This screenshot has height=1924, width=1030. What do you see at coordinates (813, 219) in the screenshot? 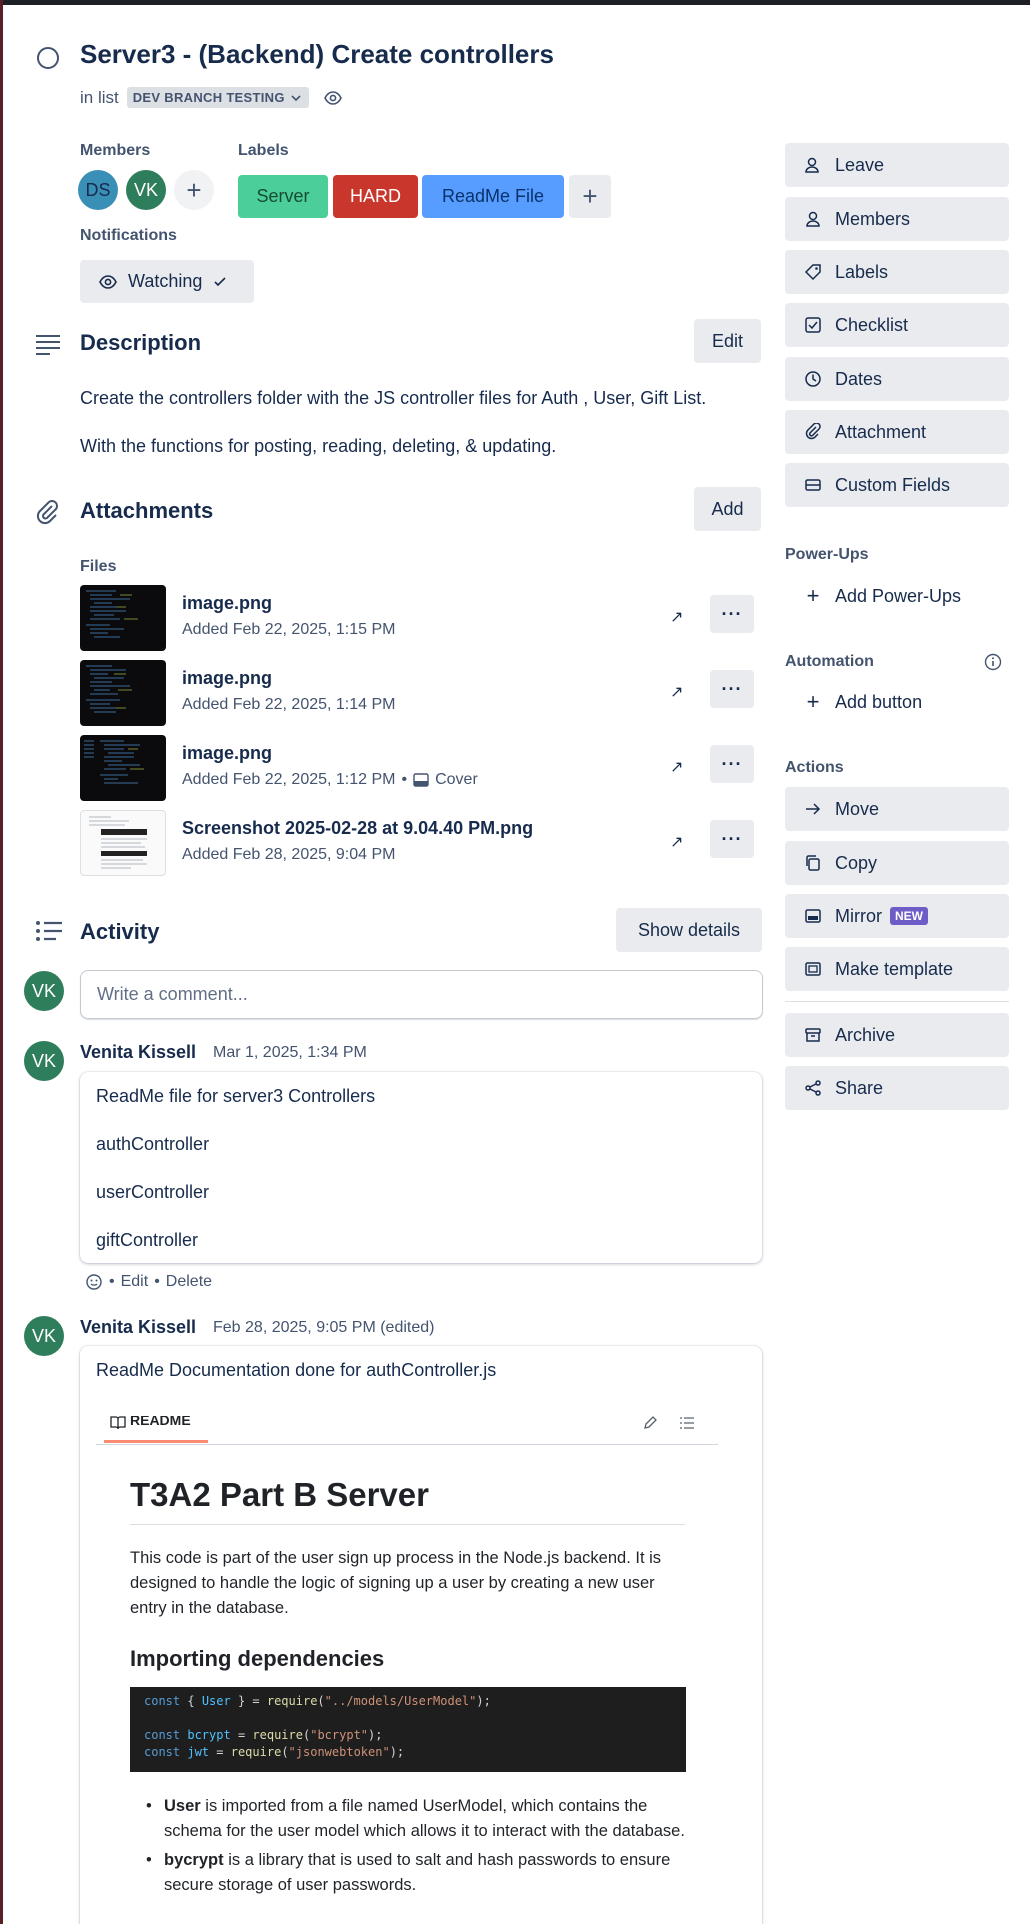
I see `person-icon` at bounding box center [813, 219].